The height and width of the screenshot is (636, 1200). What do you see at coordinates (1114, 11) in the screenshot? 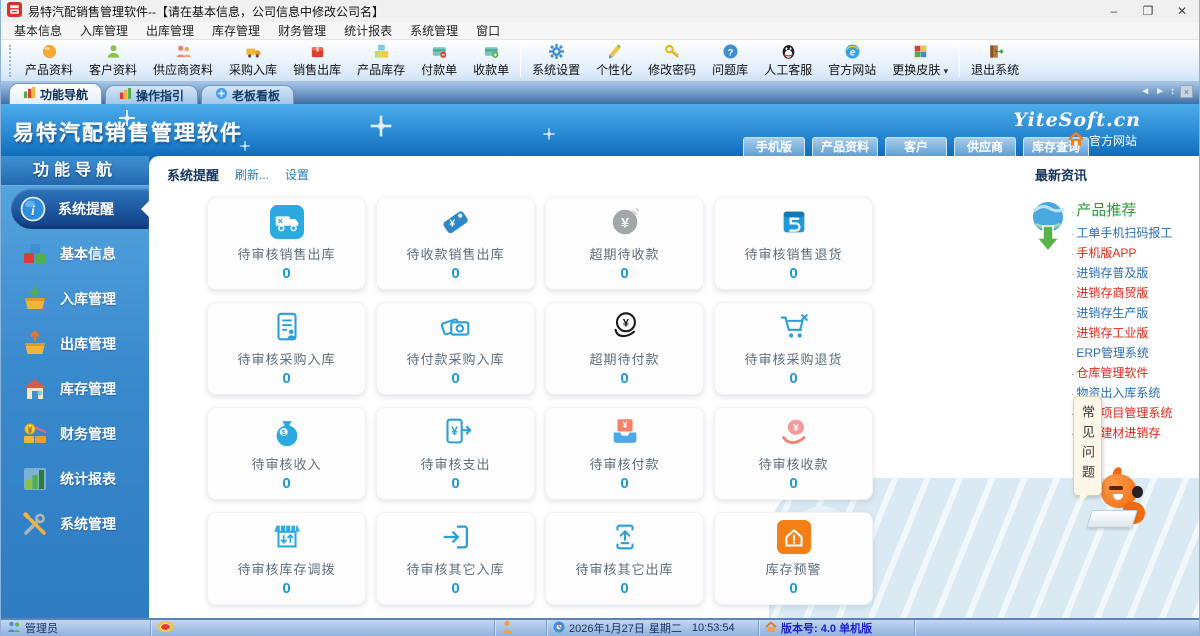
I see `minimize-button: –` at bounding box center [1114, 11].